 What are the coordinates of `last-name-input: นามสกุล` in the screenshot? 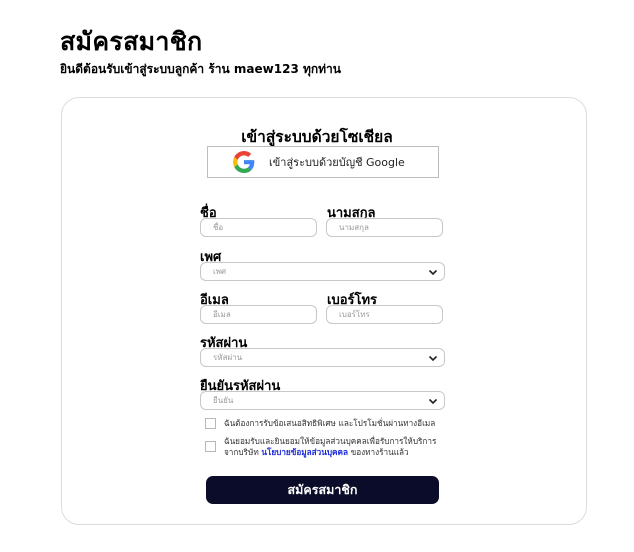 It's located at (384, 227).